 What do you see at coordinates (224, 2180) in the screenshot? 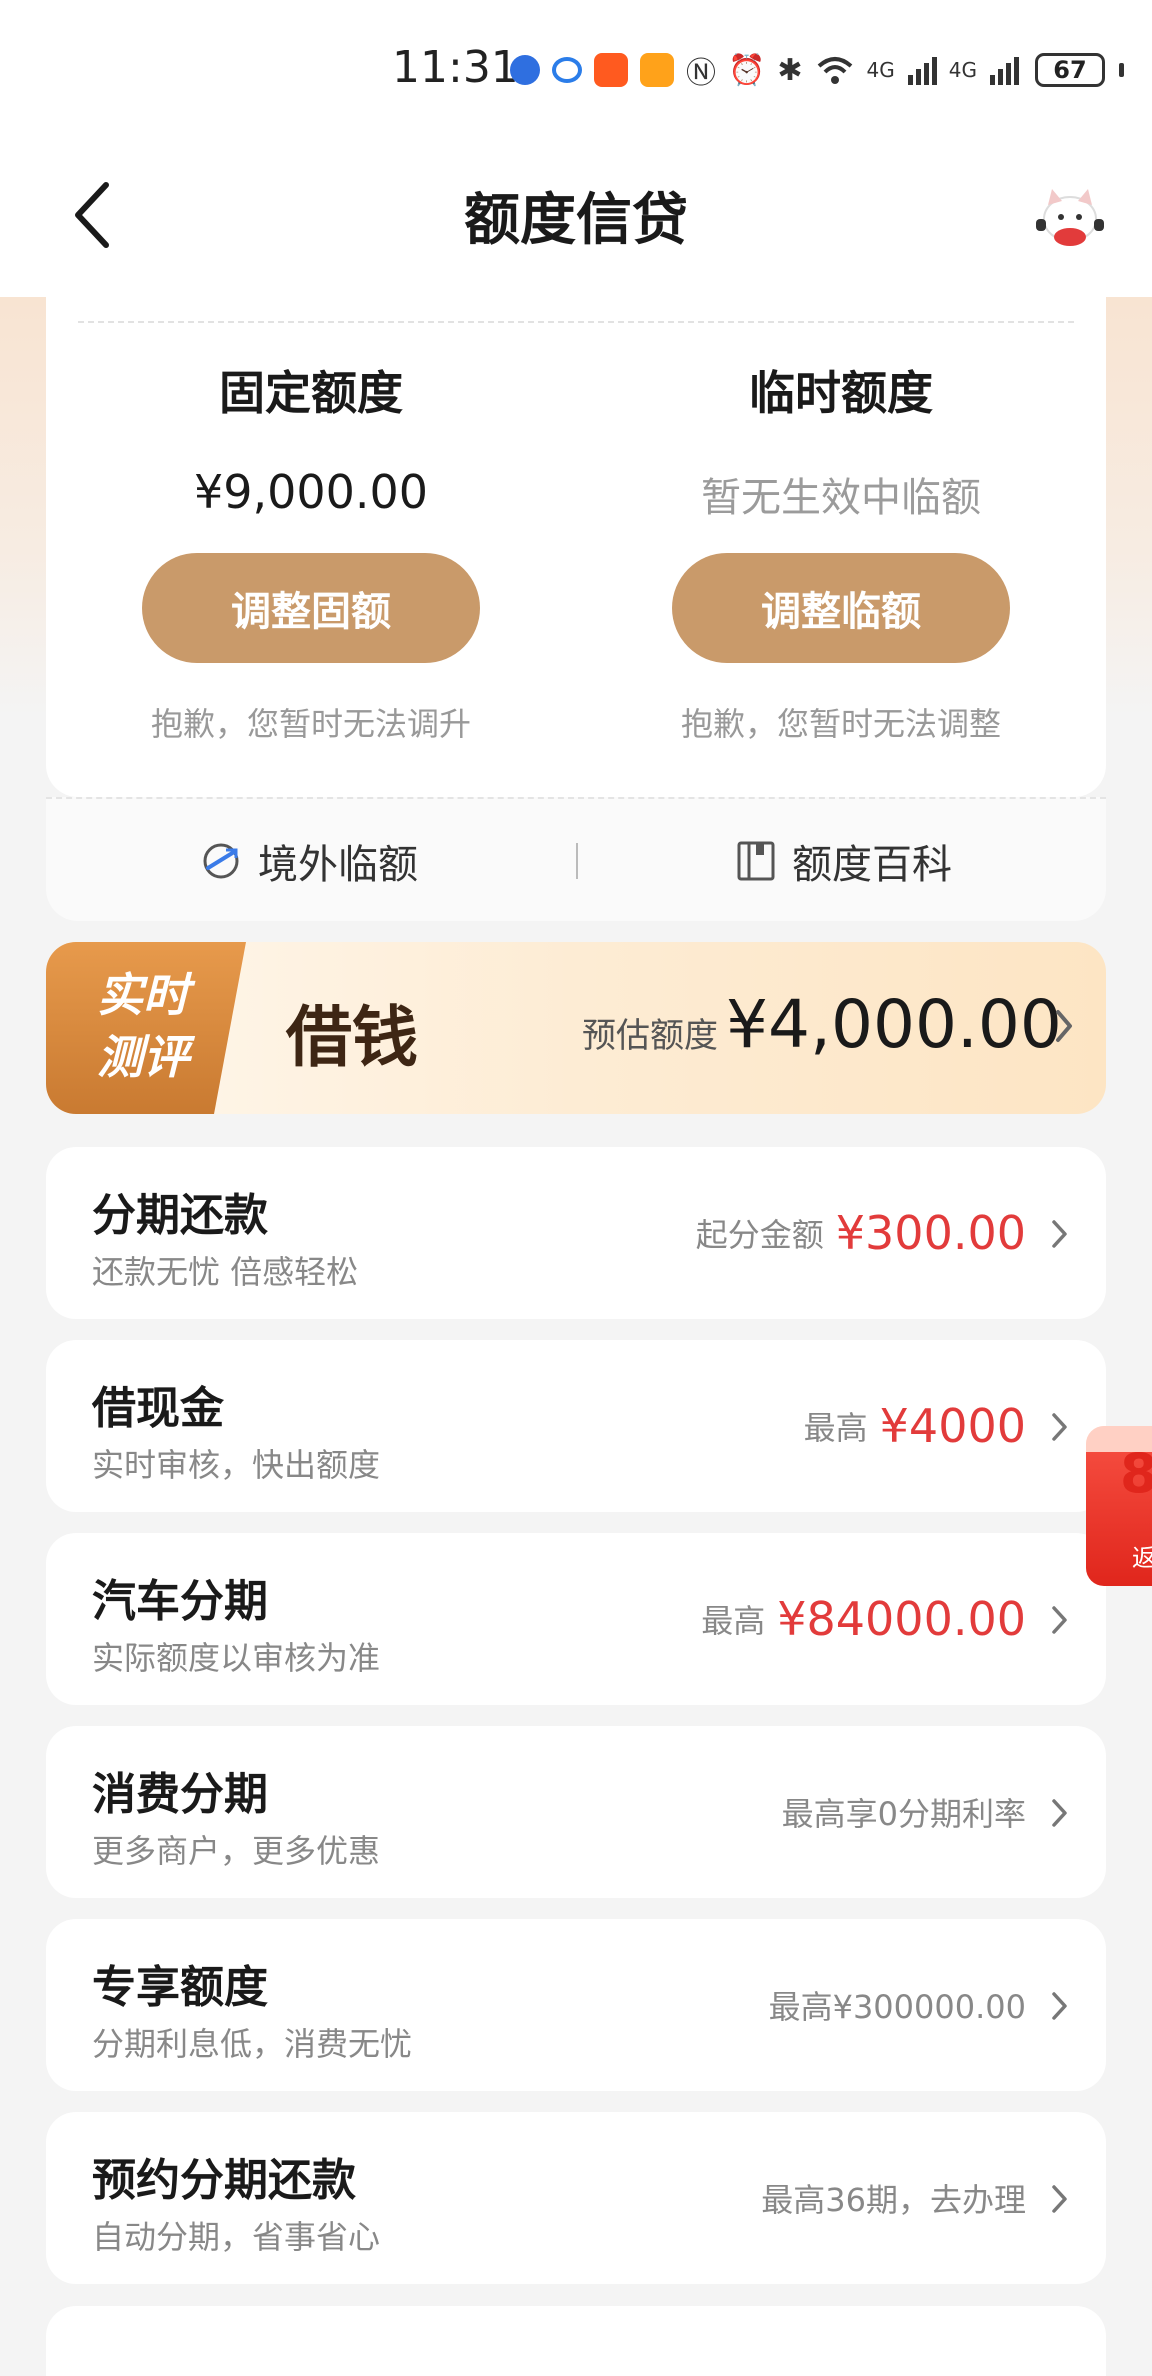
I see `list-item-title: 预约分期还款` at bounding box center [224, 2180].